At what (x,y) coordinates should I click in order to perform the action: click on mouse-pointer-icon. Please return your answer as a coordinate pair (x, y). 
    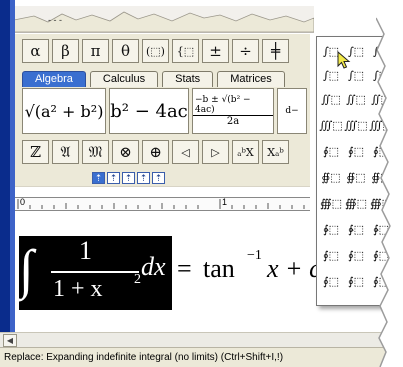
    Looking at the image, I should click on (344, 60).